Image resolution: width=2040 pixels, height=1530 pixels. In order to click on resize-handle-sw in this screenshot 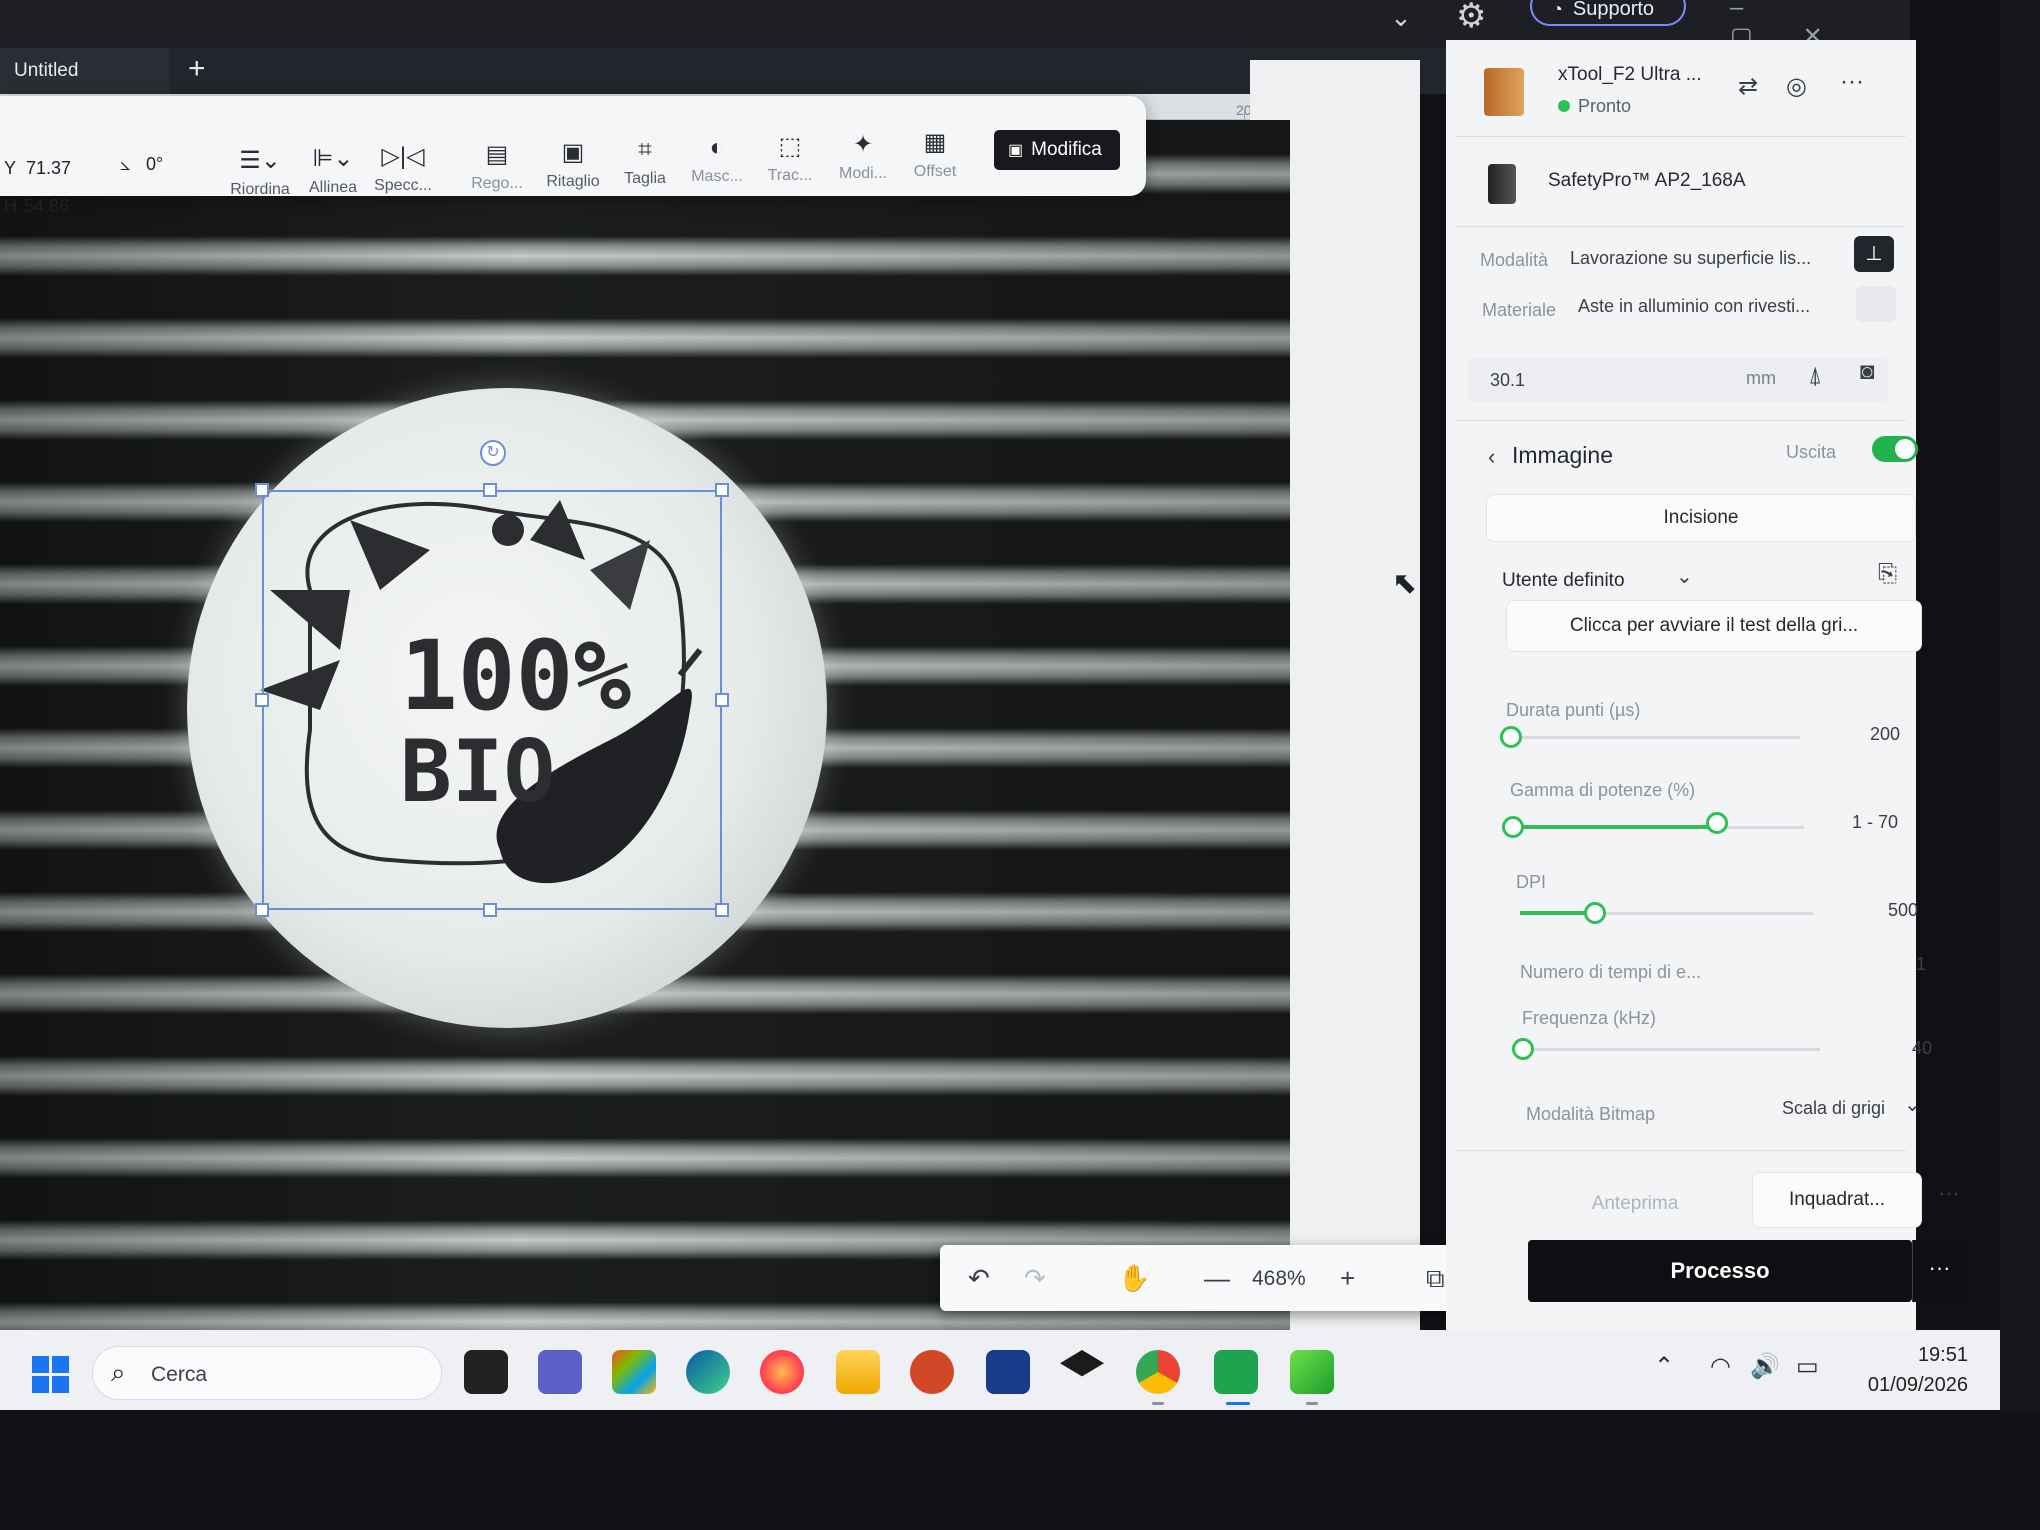, I will do `click(262, 910)`.